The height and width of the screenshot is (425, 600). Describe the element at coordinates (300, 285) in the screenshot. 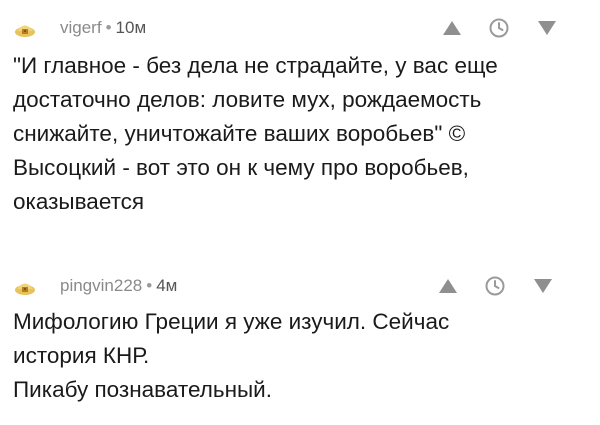

I see `comment-header: pingvin228 • 4м` at that location.